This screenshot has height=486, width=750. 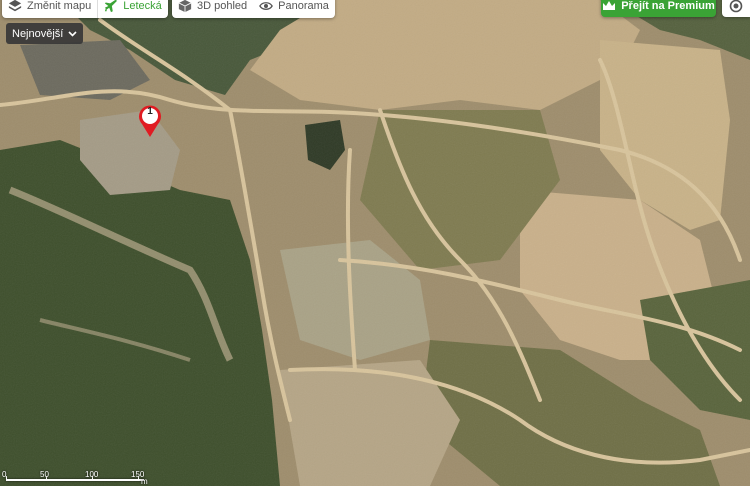 What do you see at coordinates (111, 6) in the screenshot?
I see `plane-icon` at bounding box center [111, 6].